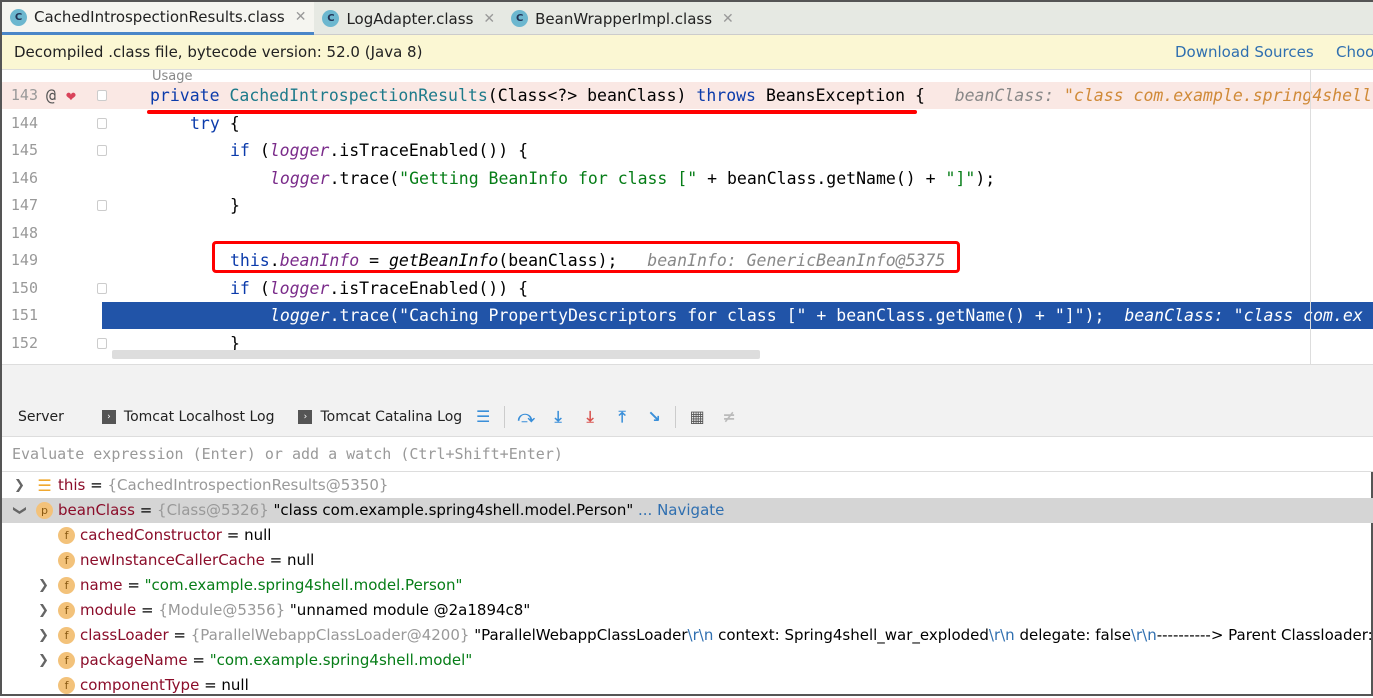 The height and width of the screenshot is (698, 1373). Describe the element at coordinates (20, 288) in the screenshot. I see `line-number: 150` at that location.